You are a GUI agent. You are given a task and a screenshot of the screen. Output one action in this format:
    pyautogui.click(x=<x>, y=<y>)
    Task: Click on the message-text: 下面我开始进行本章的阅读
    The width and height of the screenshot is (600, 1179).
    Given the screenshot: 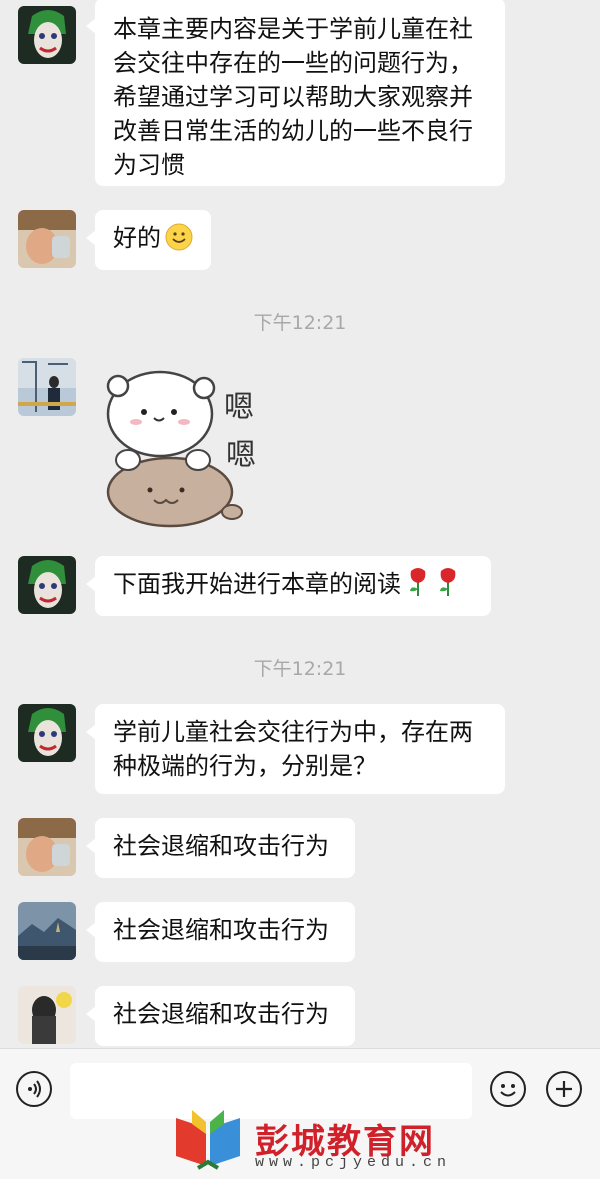 What is the action you would take?
    pyautogui.click(x=257, y=584)
    